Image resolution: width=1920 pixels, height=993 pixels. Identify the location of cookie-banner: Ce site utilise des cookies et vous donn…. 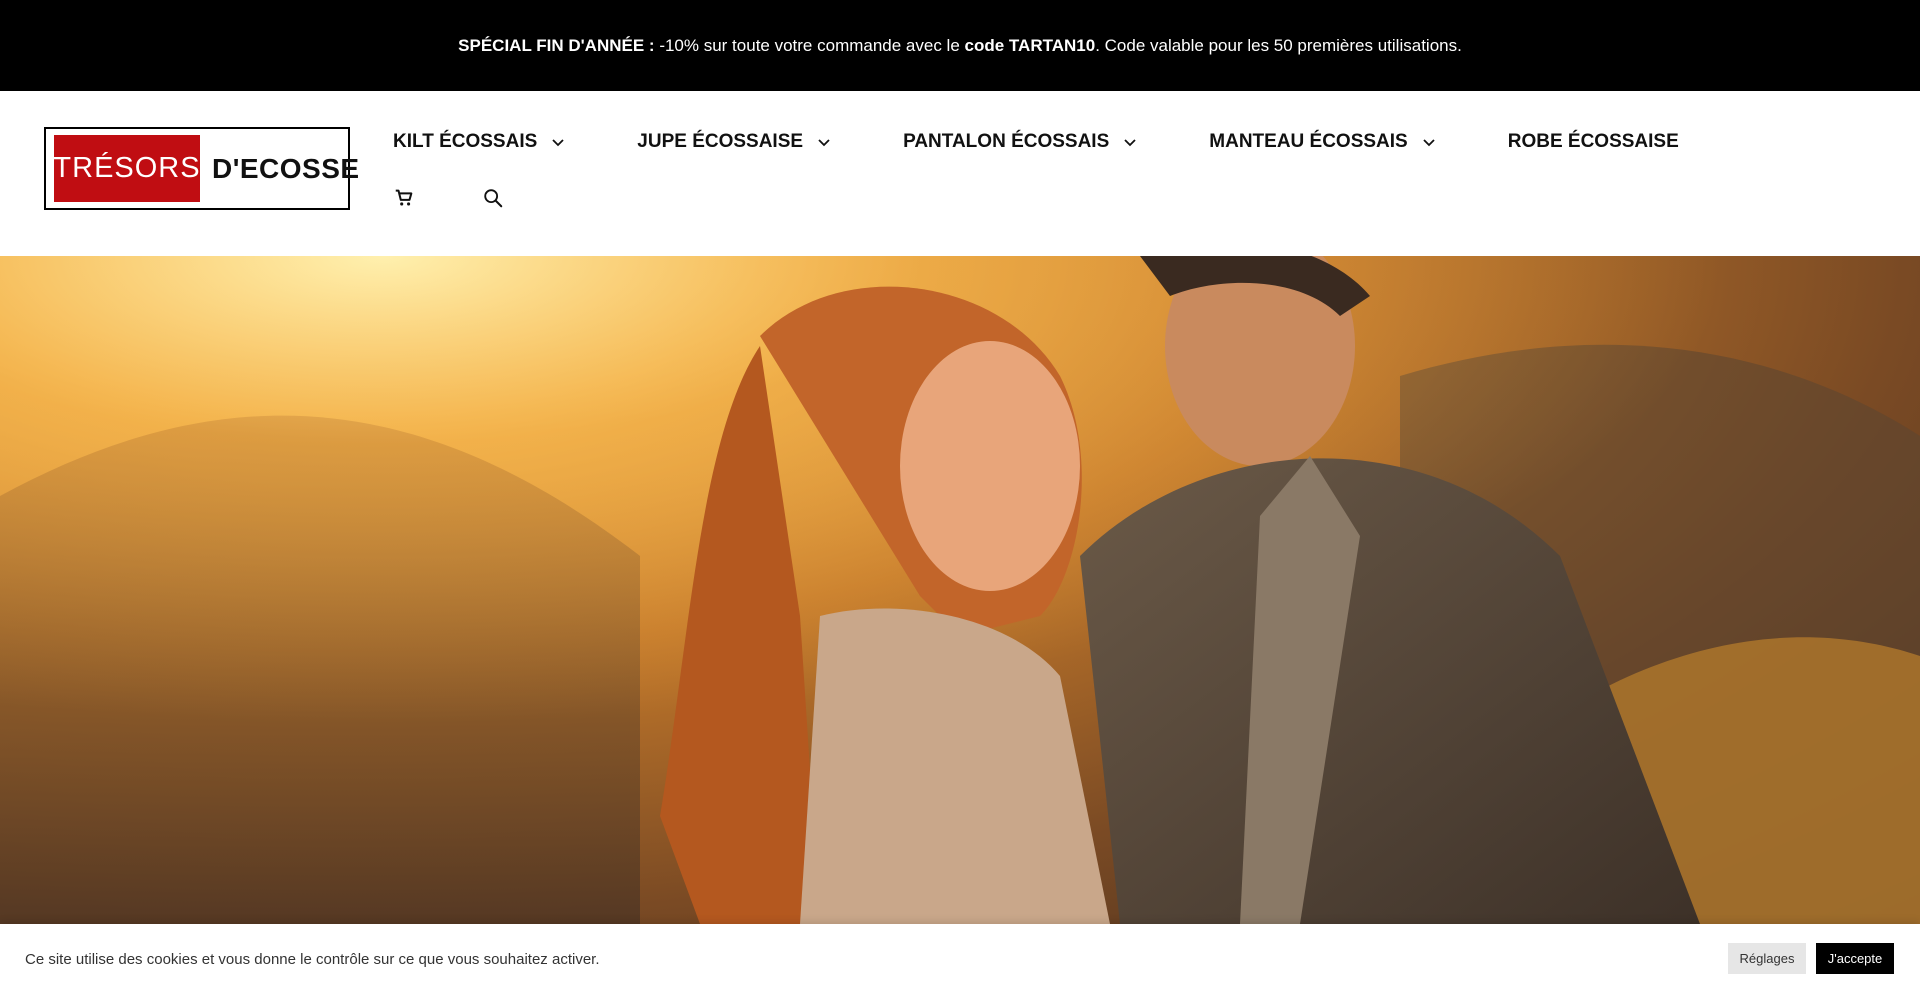
(960, 958).